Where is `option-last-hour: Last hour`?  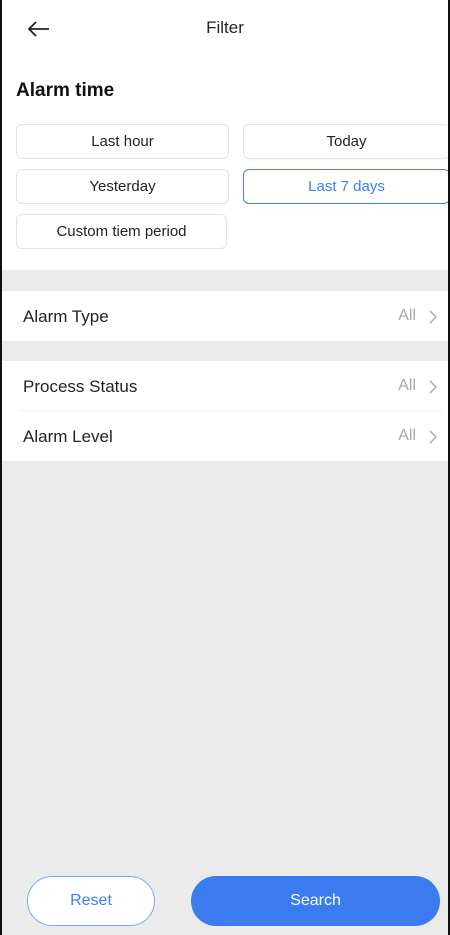 option-last-hour: Last hour is located at coordinates (122, 141).